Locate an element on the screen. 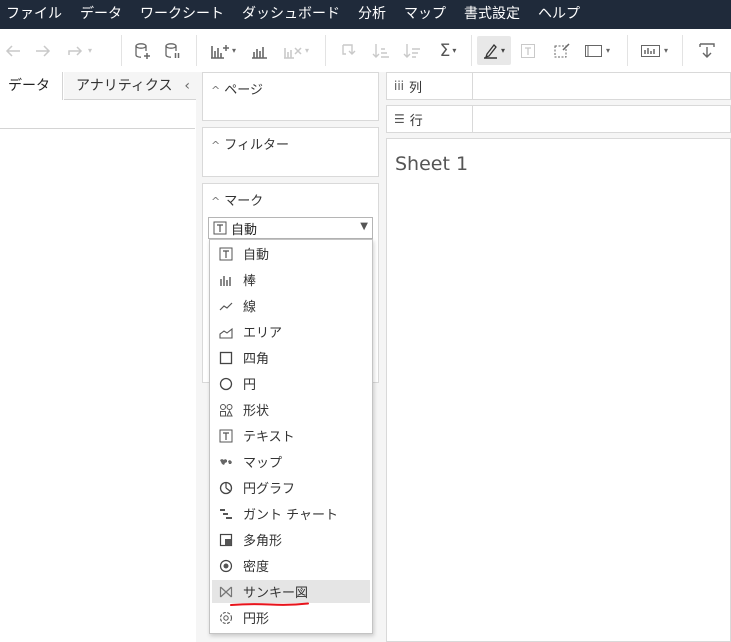  circle-icon is located at coordinates (226, 384).